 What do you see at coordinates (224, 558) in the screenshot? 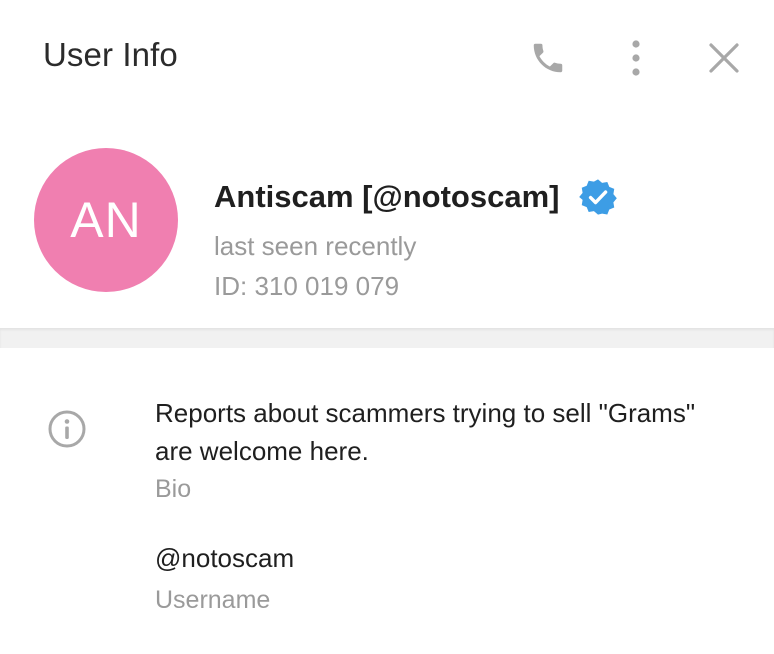
I see `username-value: @notoscam` at bounding box center [224, 558].